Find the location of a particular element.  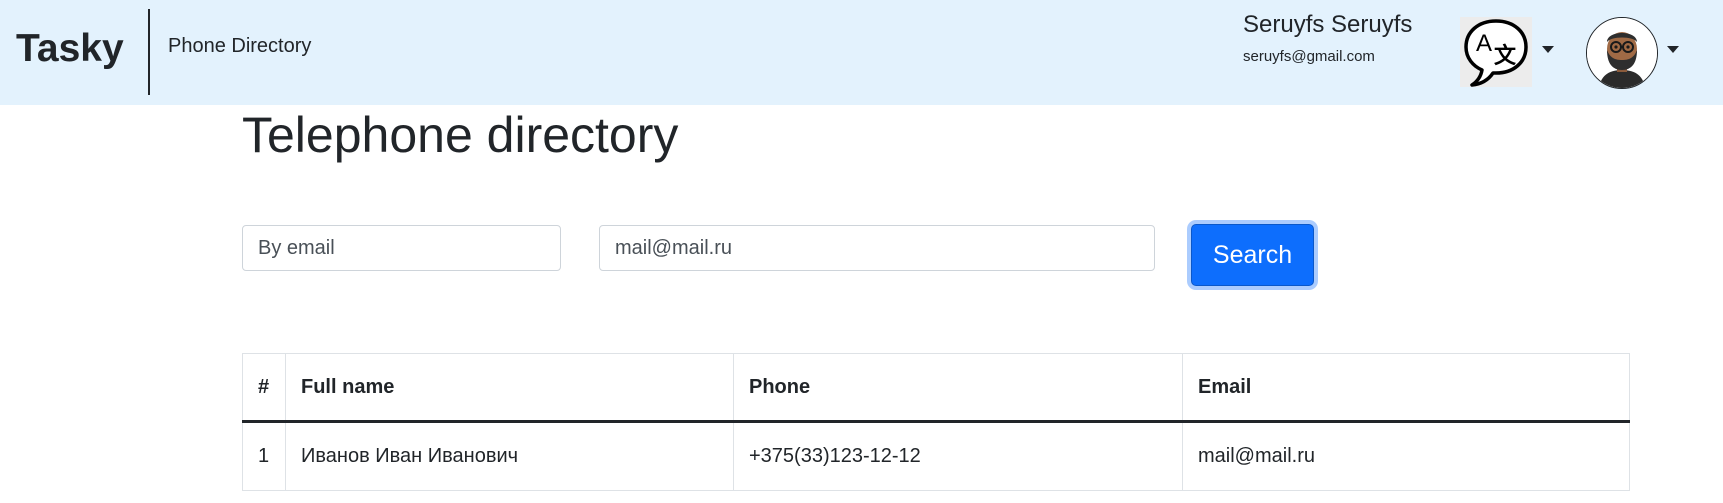

language-caret-icon is located at coordinates (1548, 49).